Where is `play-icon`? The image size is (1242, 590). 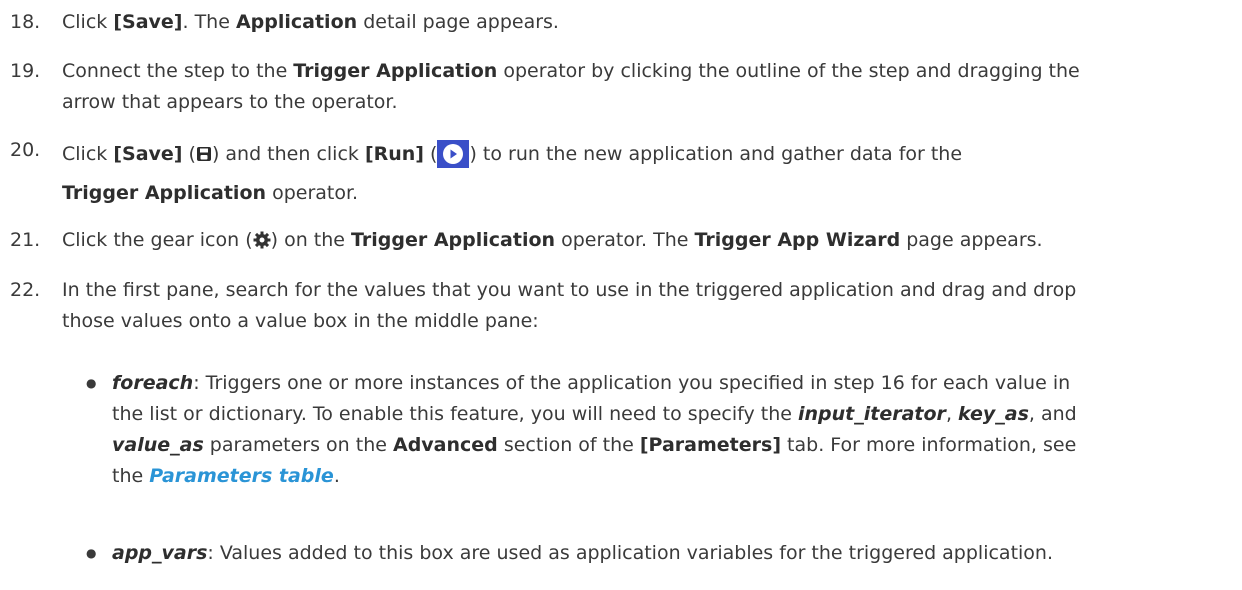 play-icon is located at coordinates (453, 154).